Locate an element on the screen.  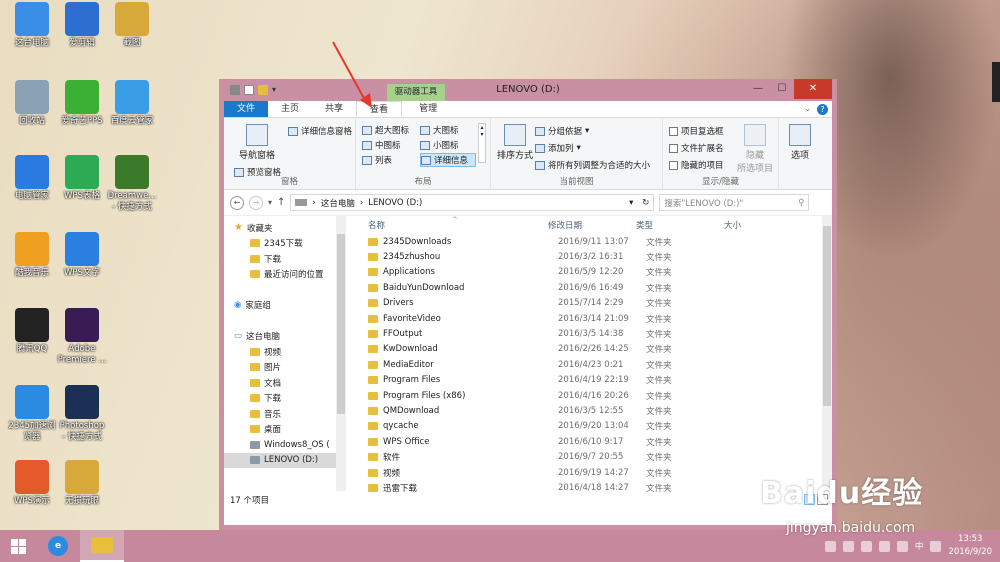
forward-button: → is located at coordinates (256, 202).